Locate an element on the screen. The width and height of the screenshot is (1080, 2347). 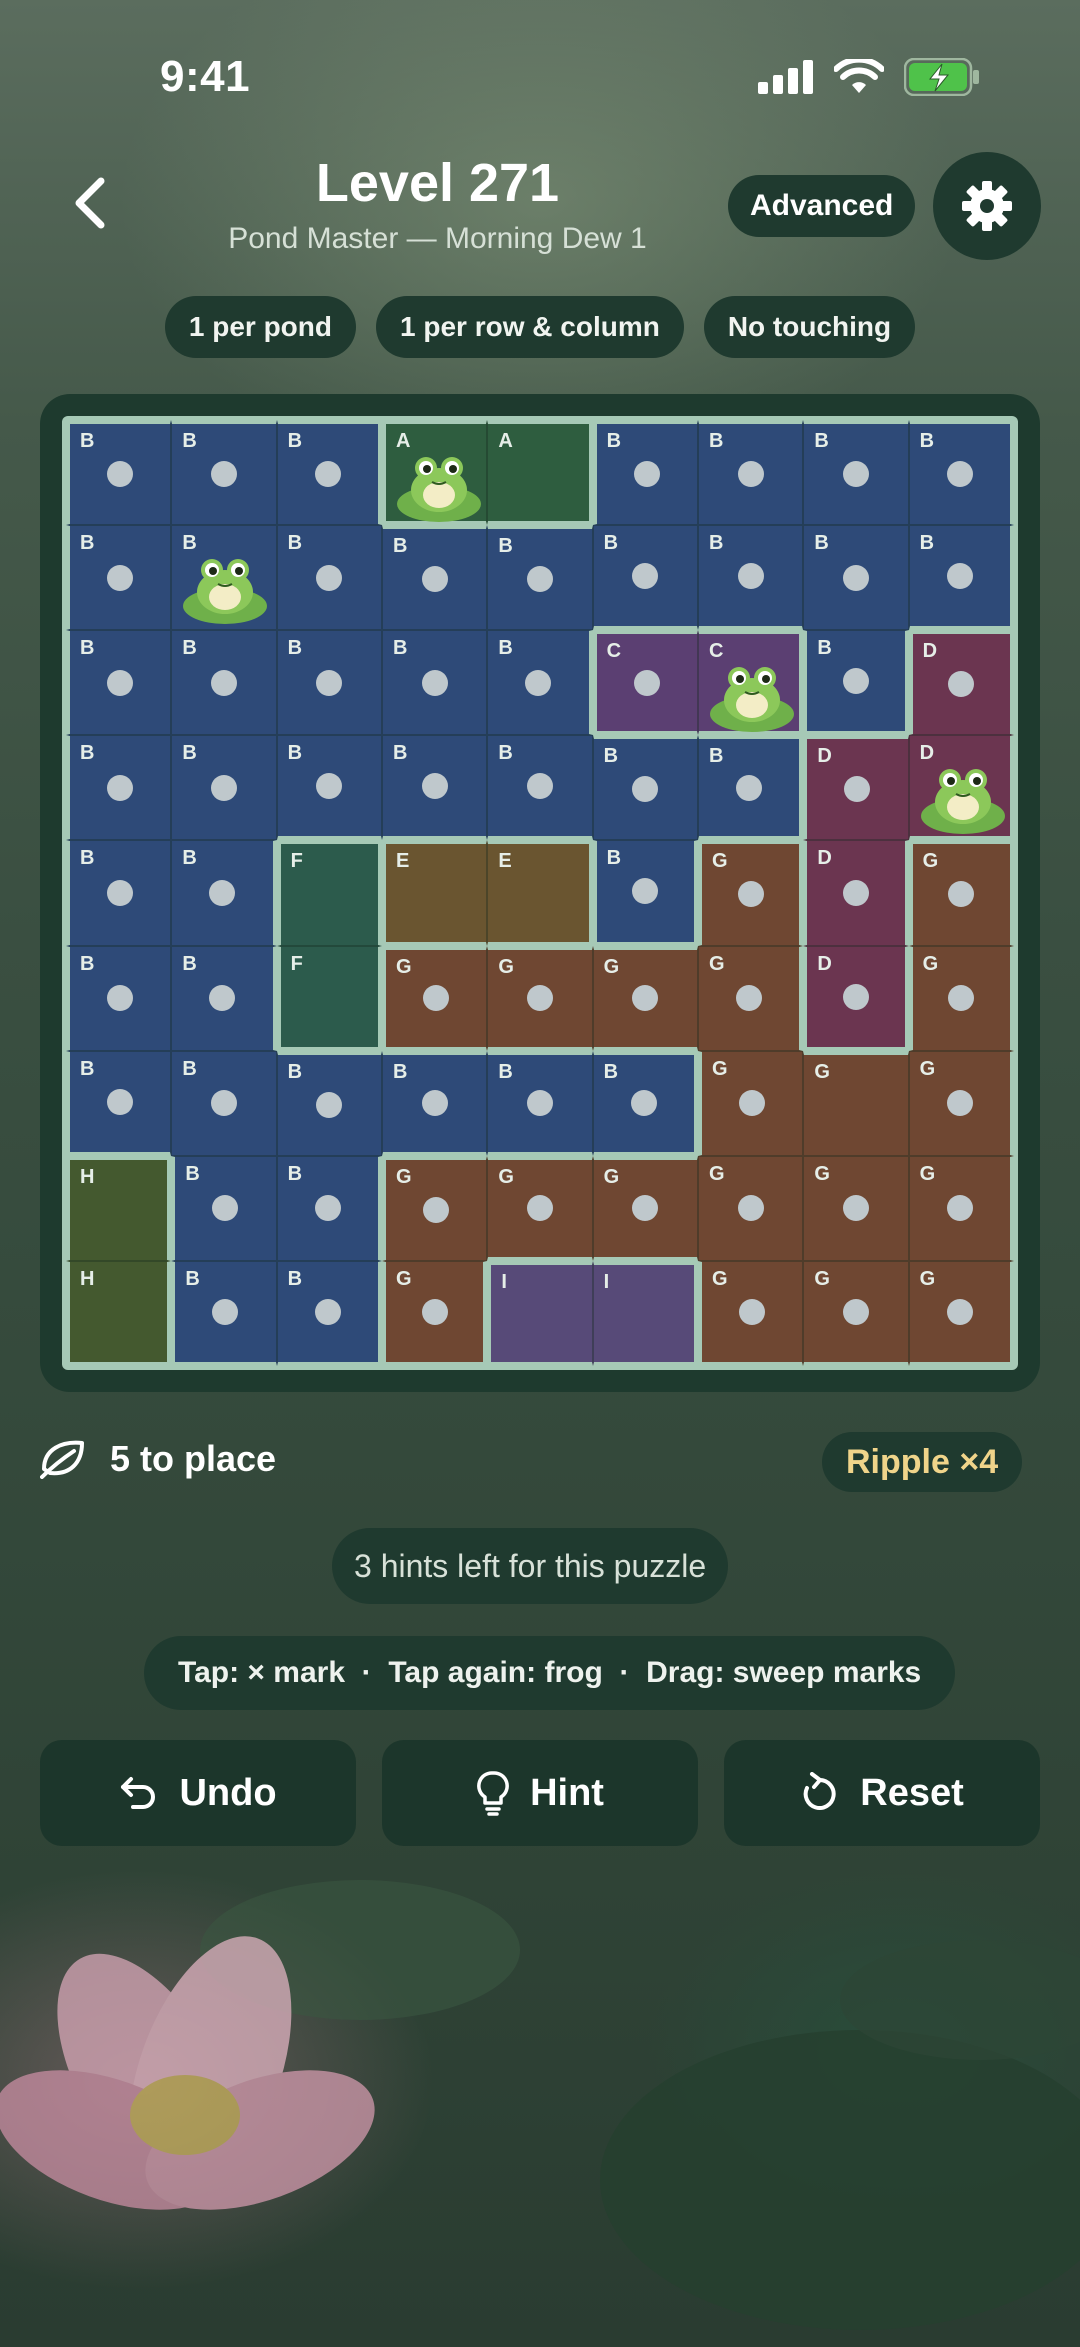
region-label: G is located at coordinates (404, 1176).